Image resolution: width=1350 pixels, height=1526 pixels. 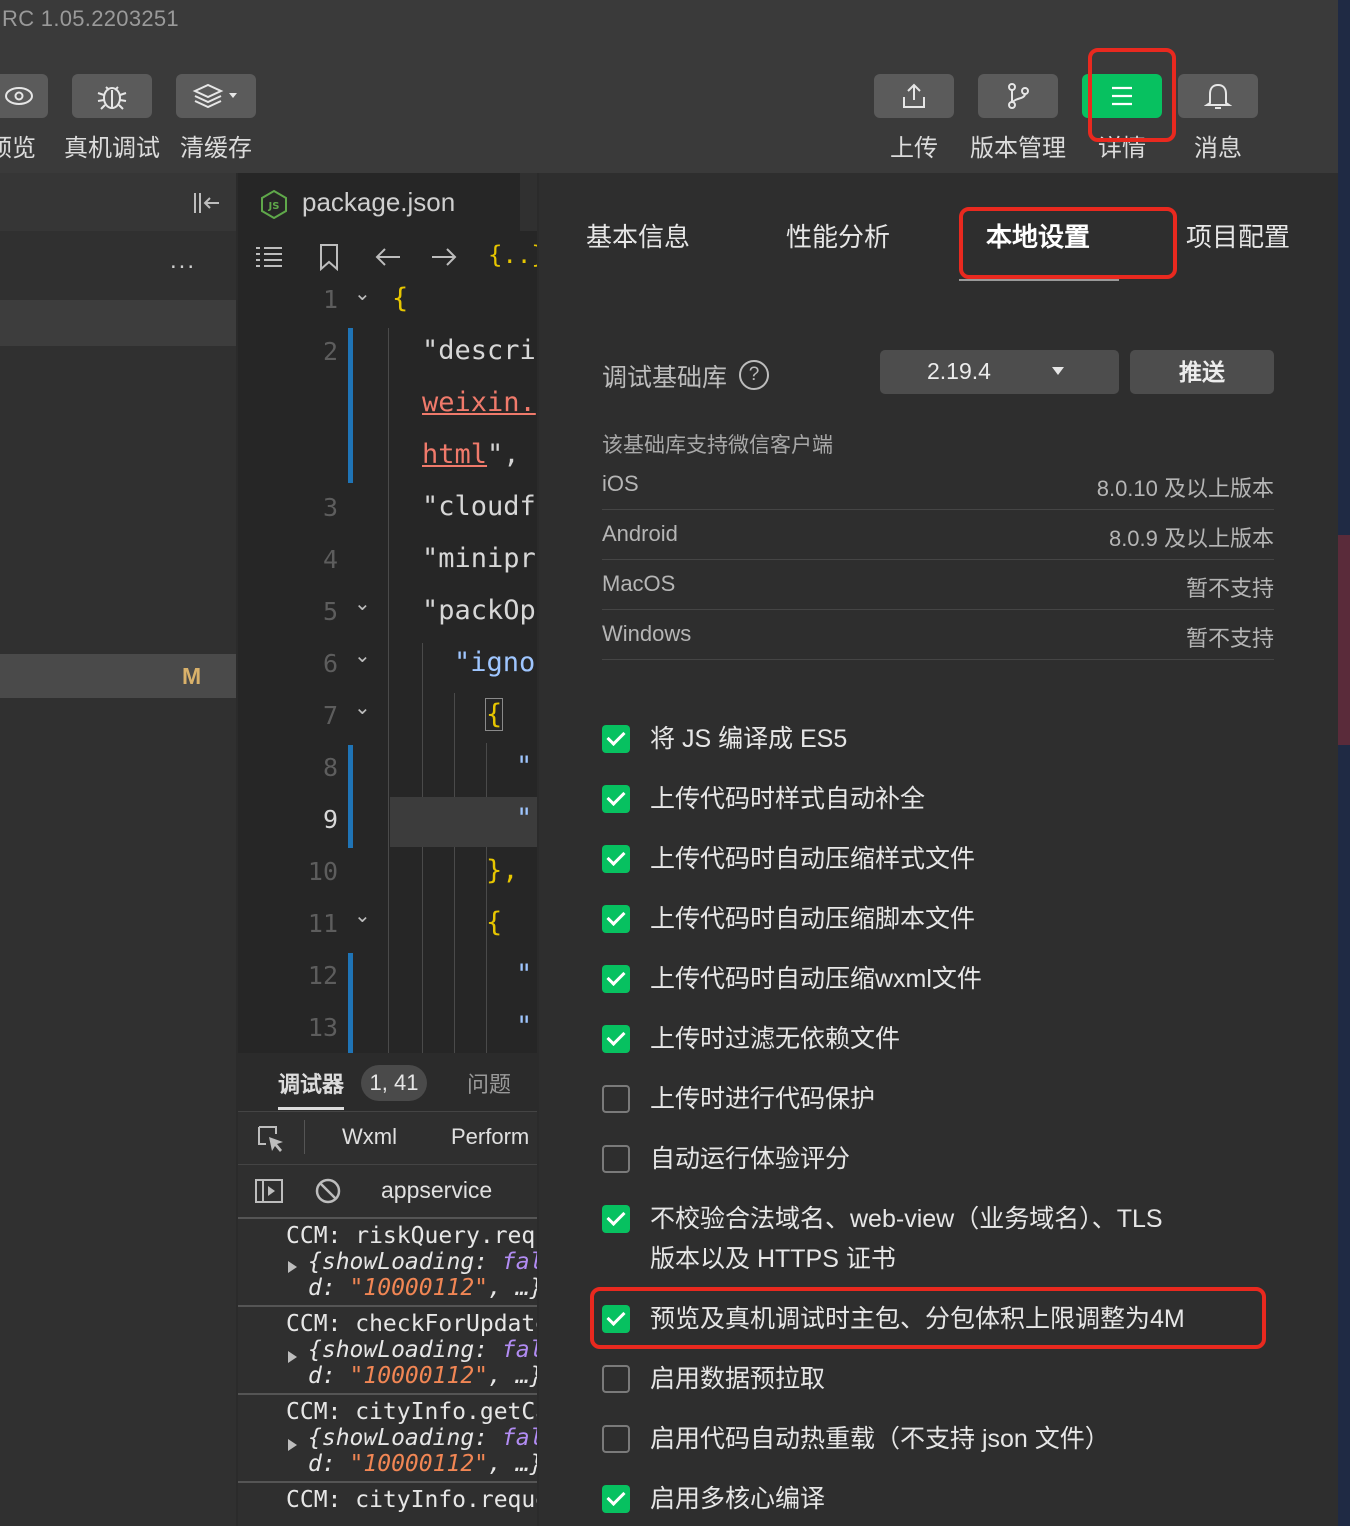 What do you see at coordinates (1039, 280) in the screenshot?
I see `selected-tab-underline` at bounding box center [1039, 280].